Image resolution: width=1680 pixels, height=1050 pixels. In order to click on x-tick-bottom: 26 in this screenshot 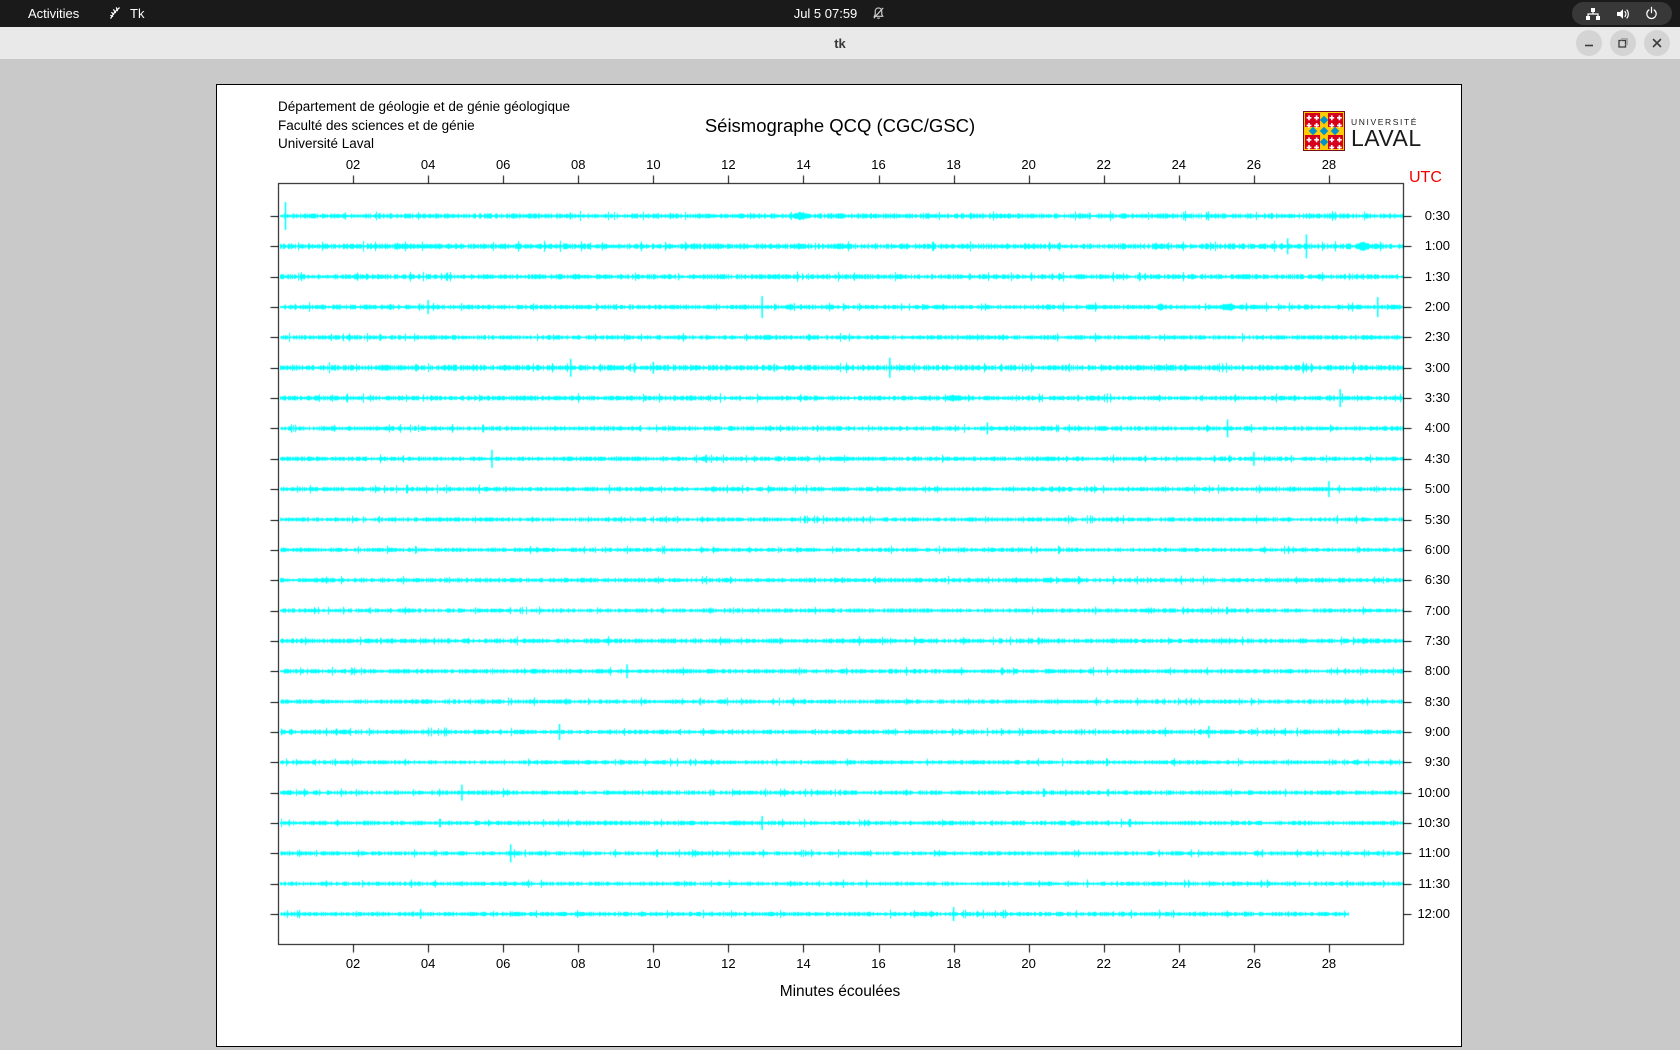, I will do `click(1254, 963)`.